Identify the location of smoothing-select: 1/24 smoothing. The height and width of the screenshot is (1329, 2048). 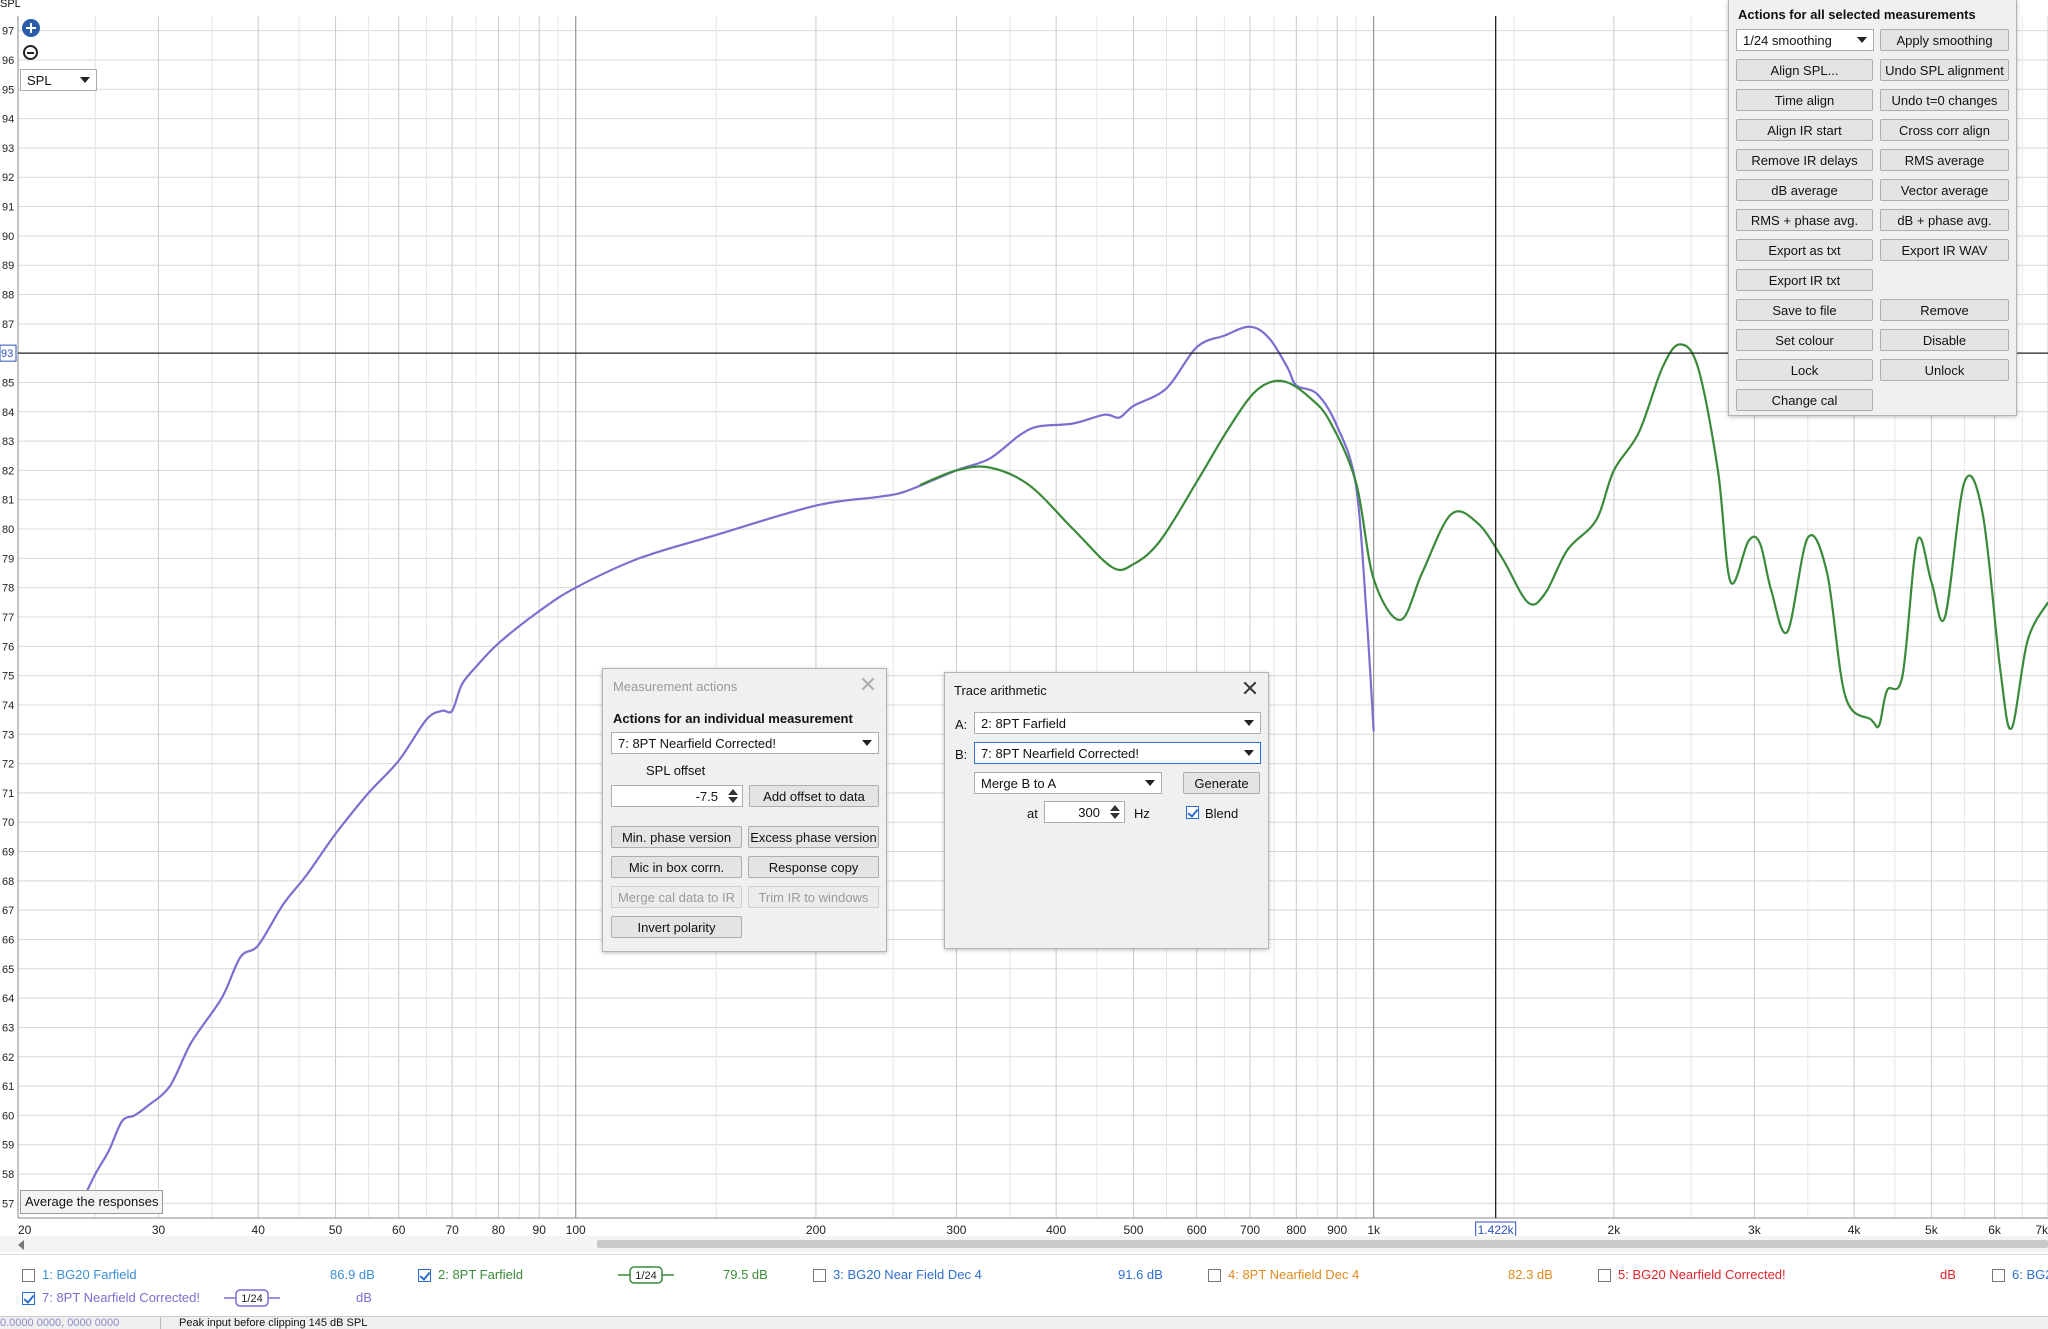
(1805, 40).